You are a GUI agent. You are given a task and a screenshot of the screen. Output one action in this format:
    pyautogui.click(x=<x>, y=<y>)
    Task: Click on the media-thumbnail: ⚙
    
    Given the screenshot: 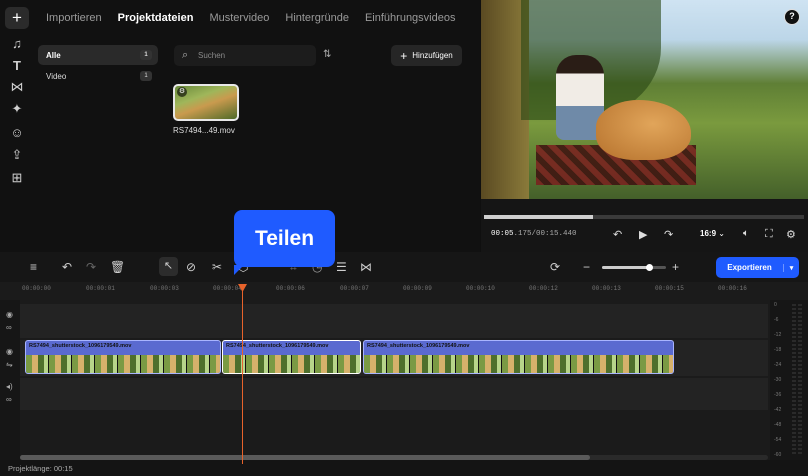 What is the action you would take?
    pyautogui.click(x=206, y=102)
    